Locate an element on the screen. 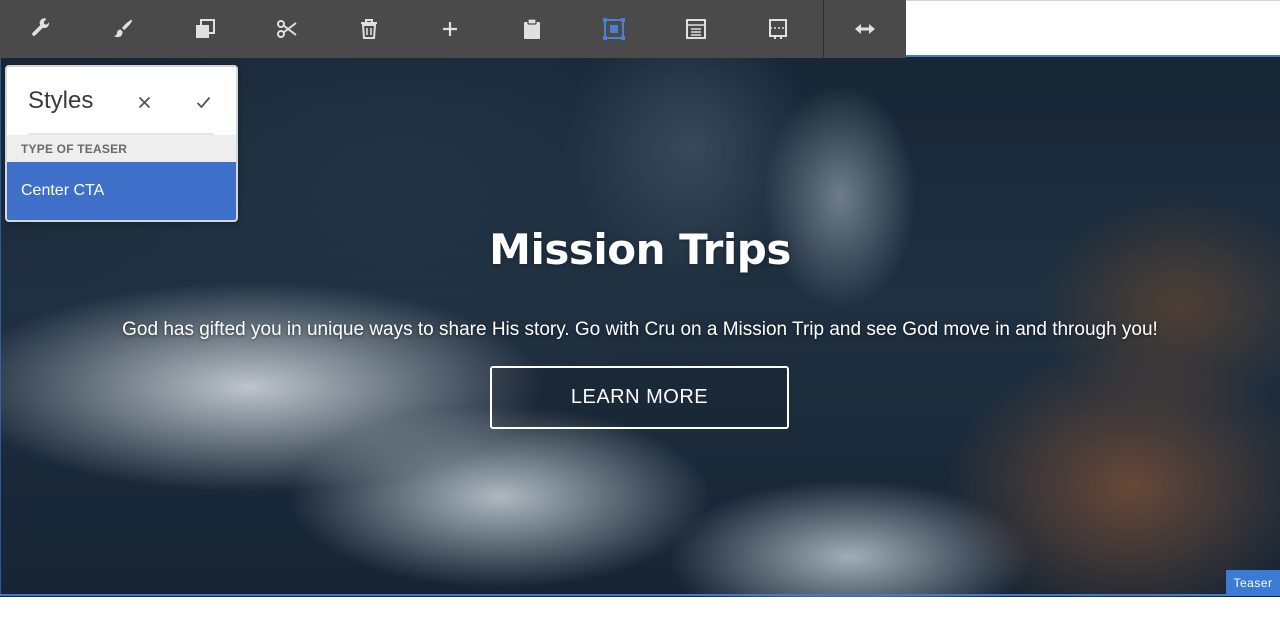 This screenshot has height=619, width=1280. styles-popover: Styles TYPE OF TEASER Center CTA is located at coordinates (121, 143).